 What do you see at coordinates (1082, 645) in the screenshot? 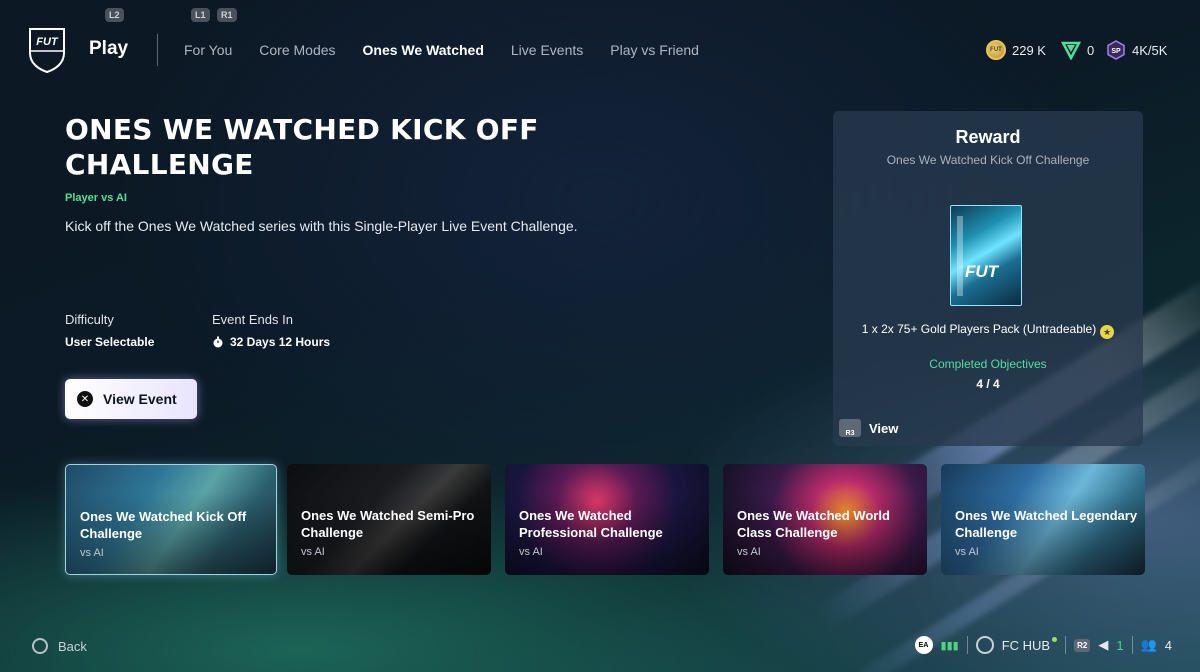
I see `r2-button-icon: R2` at bounding box center [1082, 645].